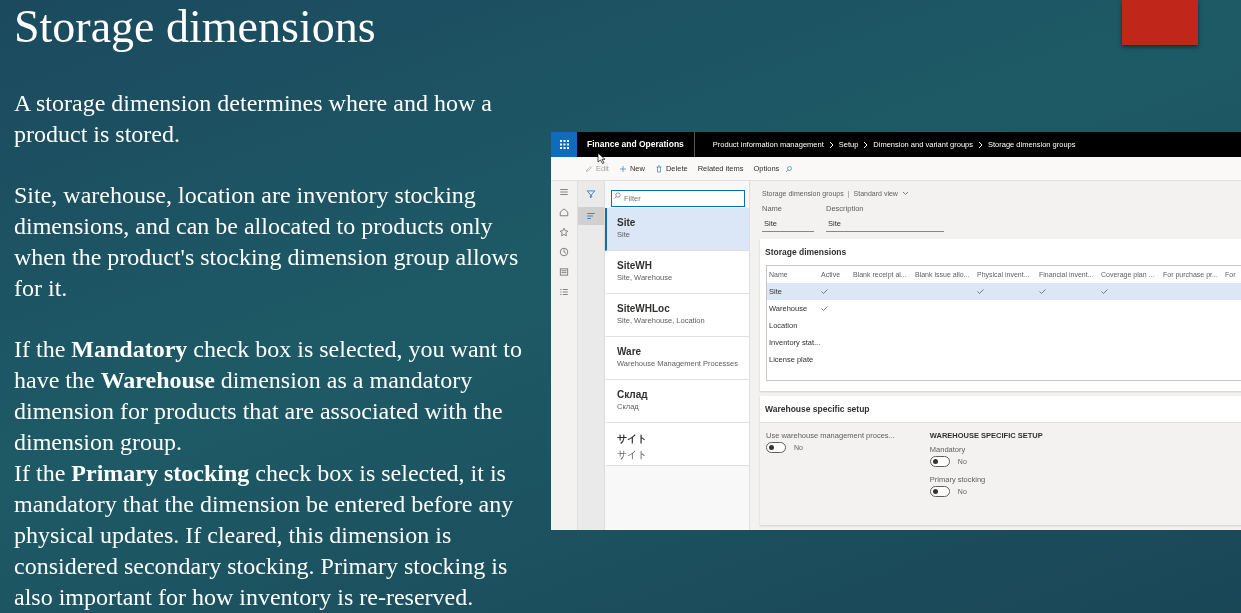  What do you see at coordinates (253, 119) in the screenshot?
I see `slide-paragraph: A storage dimension determines where and how a product is stored.` at bounding box center [253, 119].